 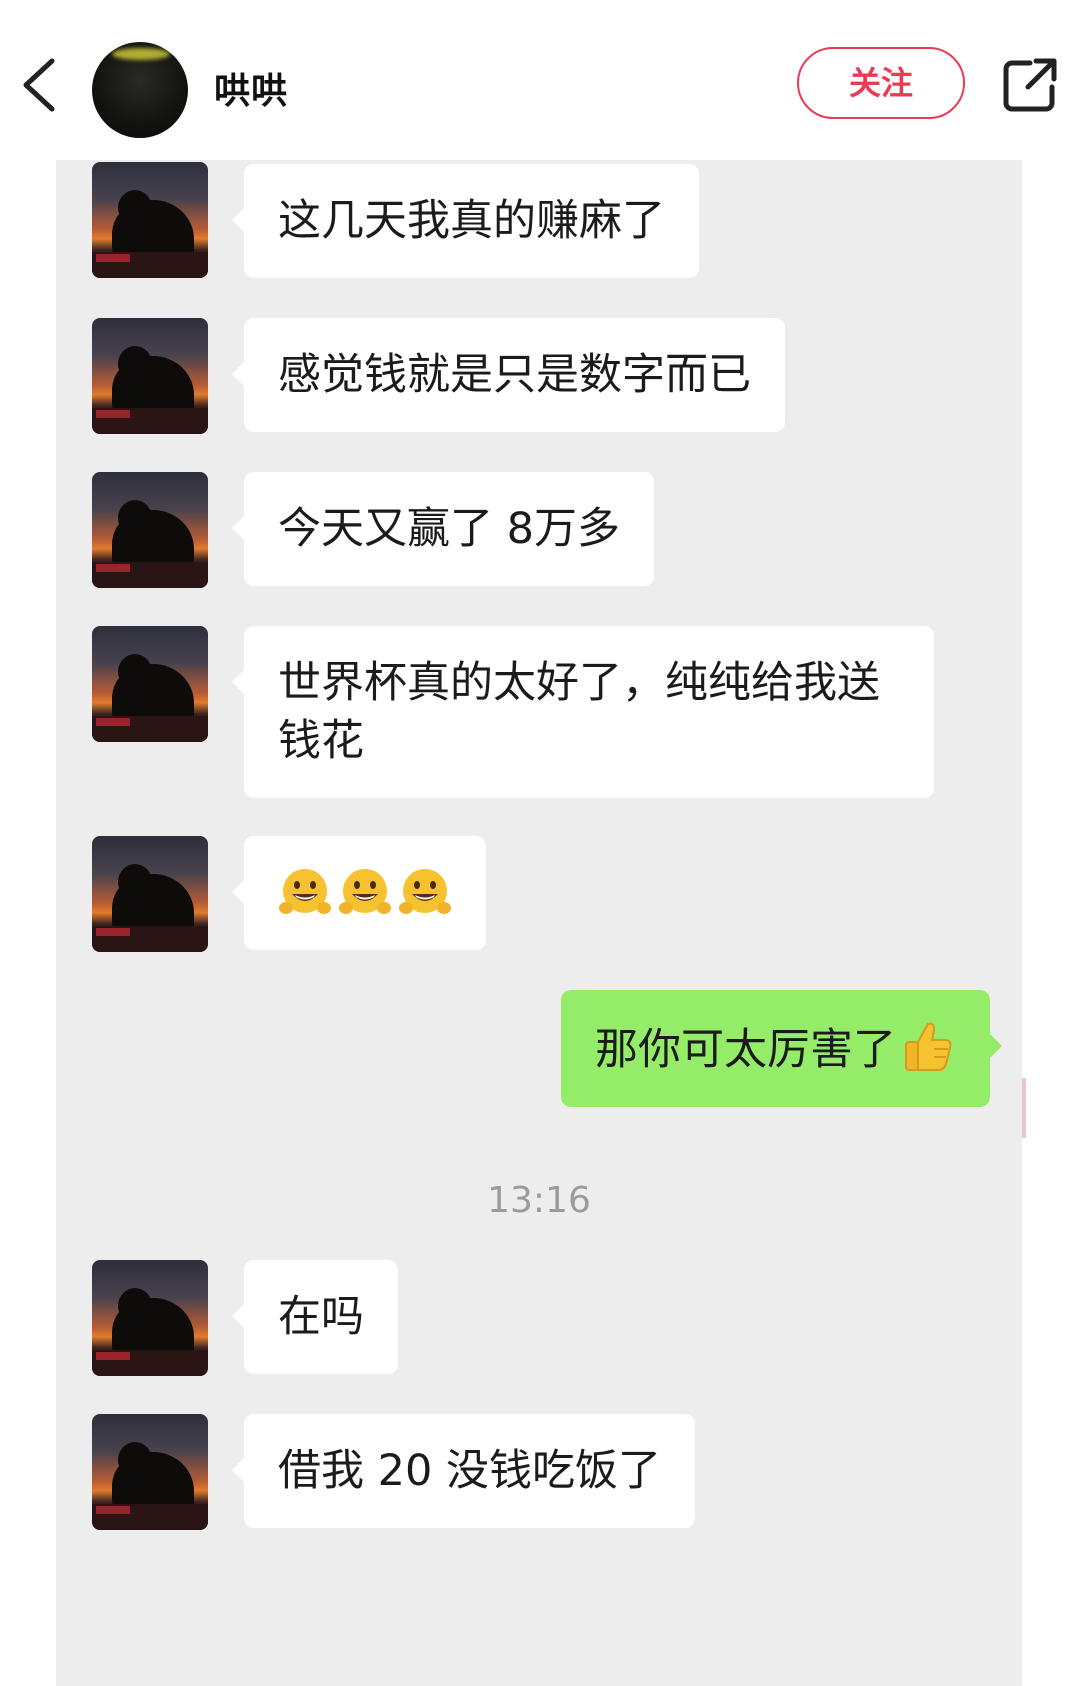 I want to click on back-button, so click(x=41, y=85).